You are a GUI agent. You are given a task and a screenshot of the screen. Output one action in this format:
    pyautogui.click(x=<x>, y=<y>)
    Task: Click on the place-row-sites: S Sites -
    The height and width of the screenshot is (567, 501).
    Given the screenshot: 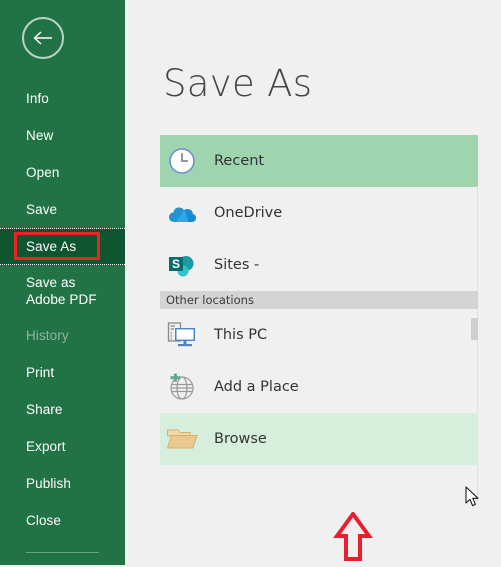 What is the action you would take?
    pyautogui.click(x=319, y=265)
    